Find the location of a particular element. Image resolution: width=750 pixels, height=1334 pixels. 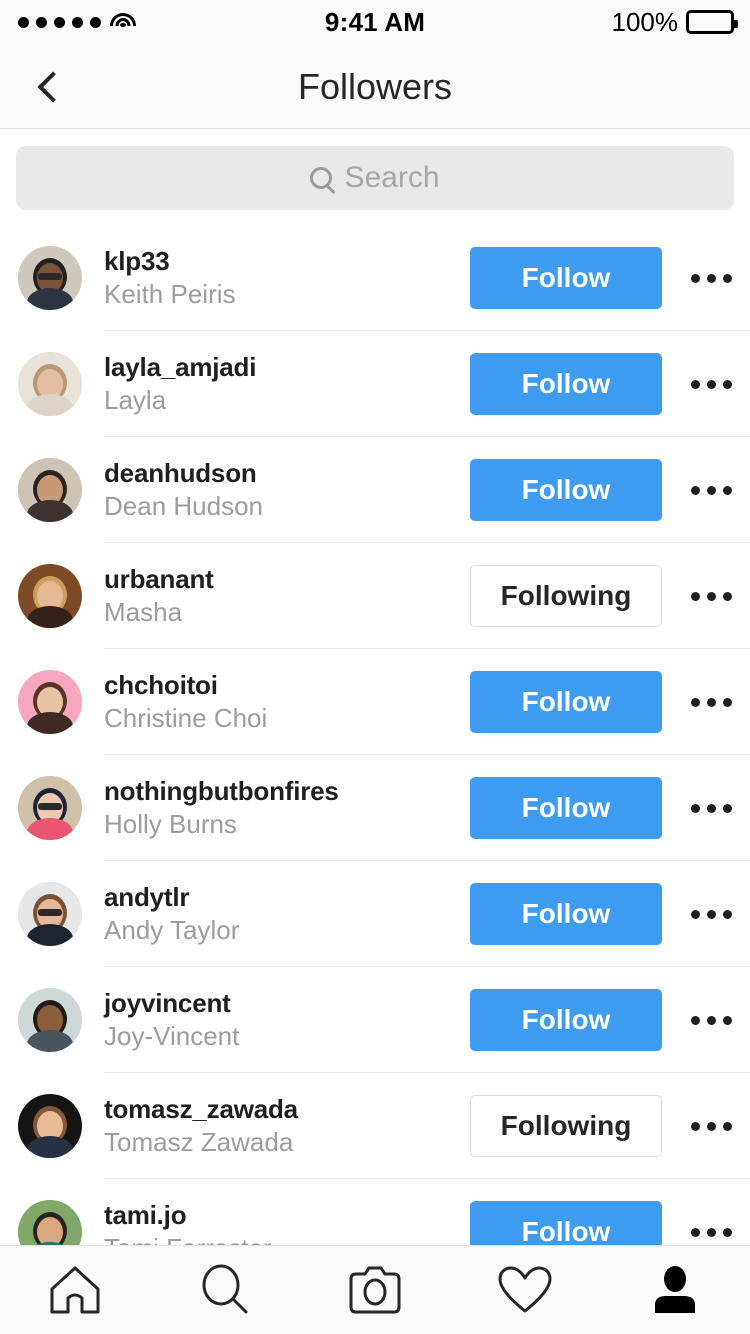

follower-username: joyvincent is located at coordinates (287, 1003).